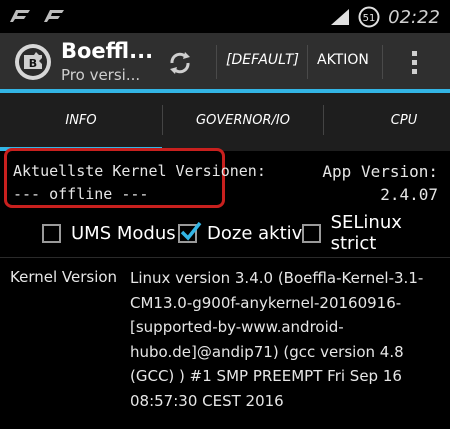 The image size is (450, 429). I want to click on clock: 02:22, so click(414, 17).